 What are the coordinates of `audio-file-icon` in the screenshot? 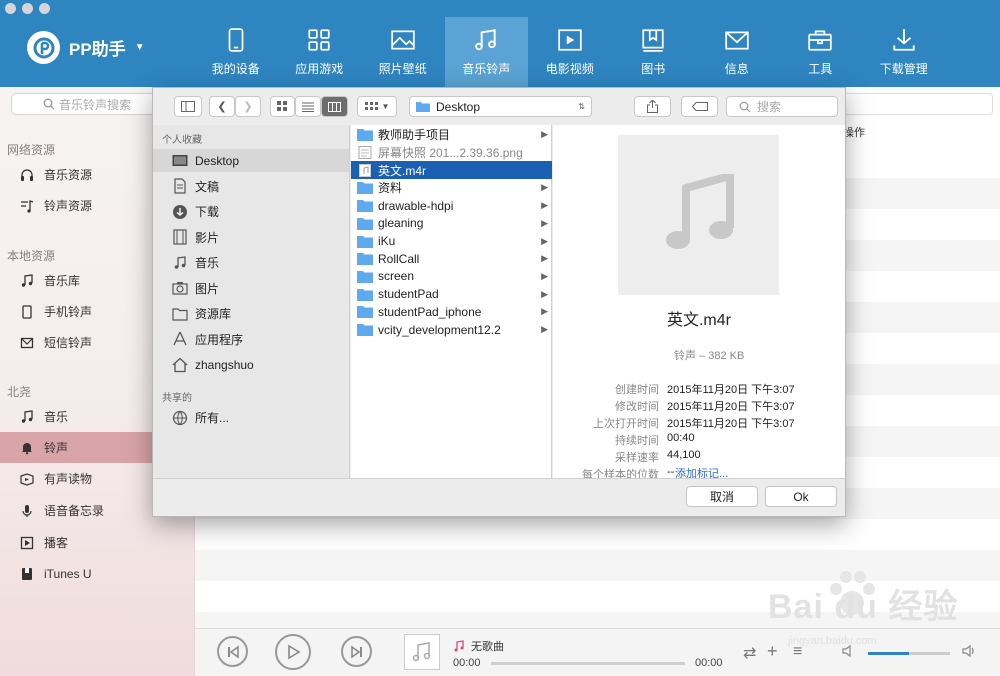 It's located at (365, 170).